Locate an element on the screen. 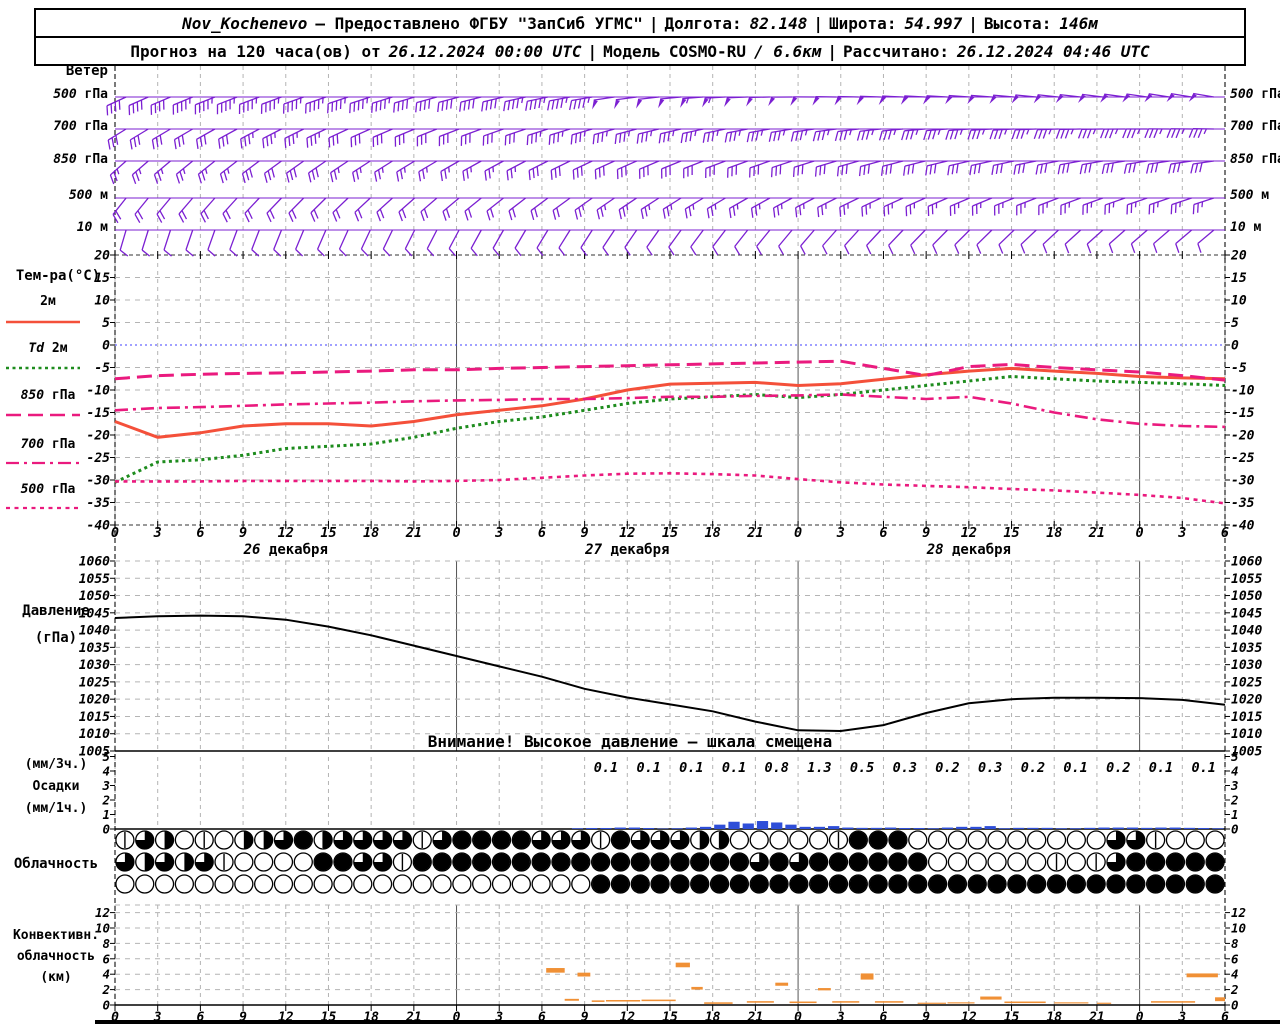 Image resolution: width=1280 pixels, height=1024 pixels. conv-tick-label-right: 8 is located at coordinates (1235, 943).